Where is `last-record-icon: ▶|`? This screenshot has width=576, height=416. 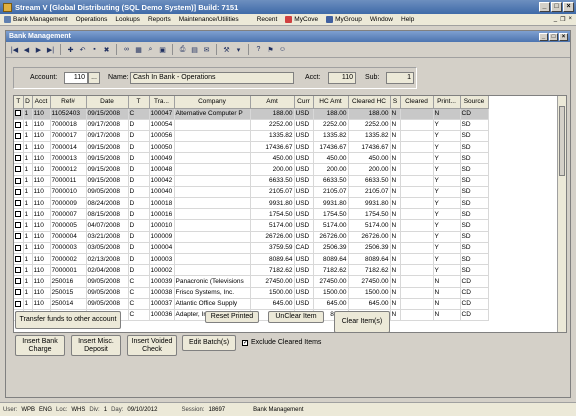
last-record-icon: ▶| is located at coordinates (50, 49).